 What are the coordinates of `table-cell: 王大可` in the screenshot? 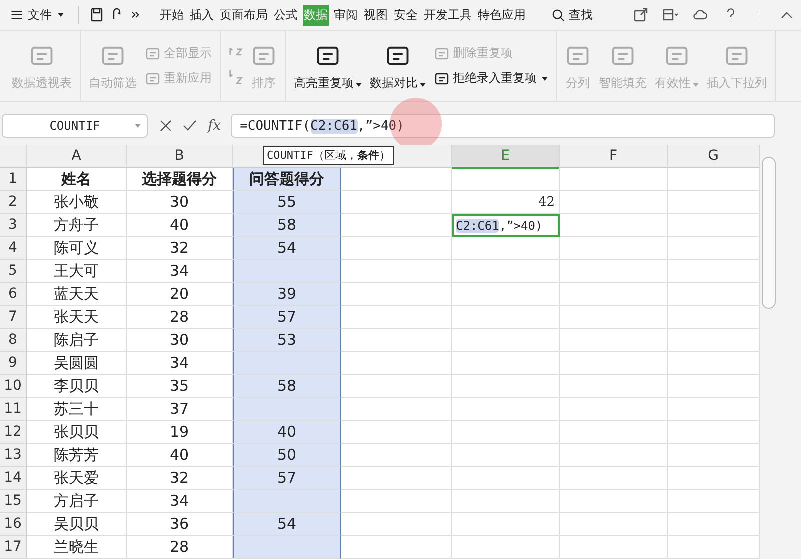 It's located at (77, 271).